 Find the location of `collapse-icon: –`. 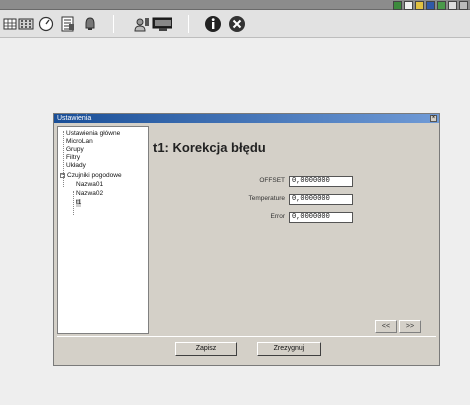

collapse-icon: – is located at coordinates (62, 175).